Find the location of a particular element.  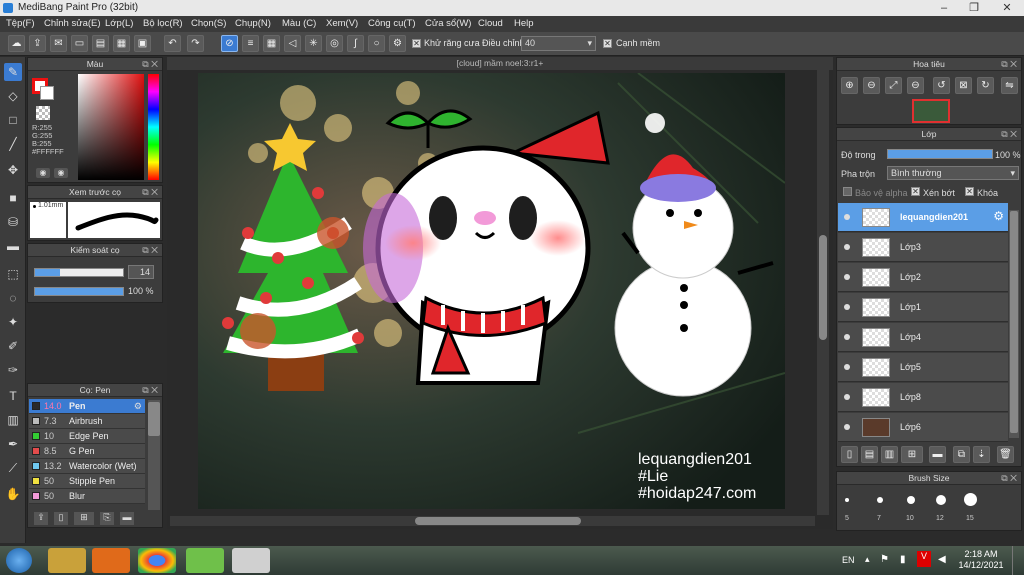

layer-row: Lớp5 is located at coordinates (923, 367).